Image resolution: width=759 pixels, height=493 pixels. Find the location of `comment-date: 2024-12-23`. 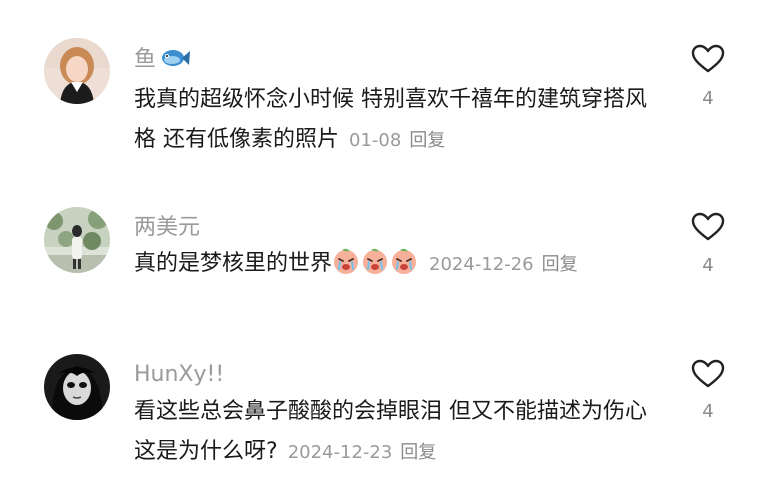

comment-date: 2024-12-23 is located at coordinates (340, 452).